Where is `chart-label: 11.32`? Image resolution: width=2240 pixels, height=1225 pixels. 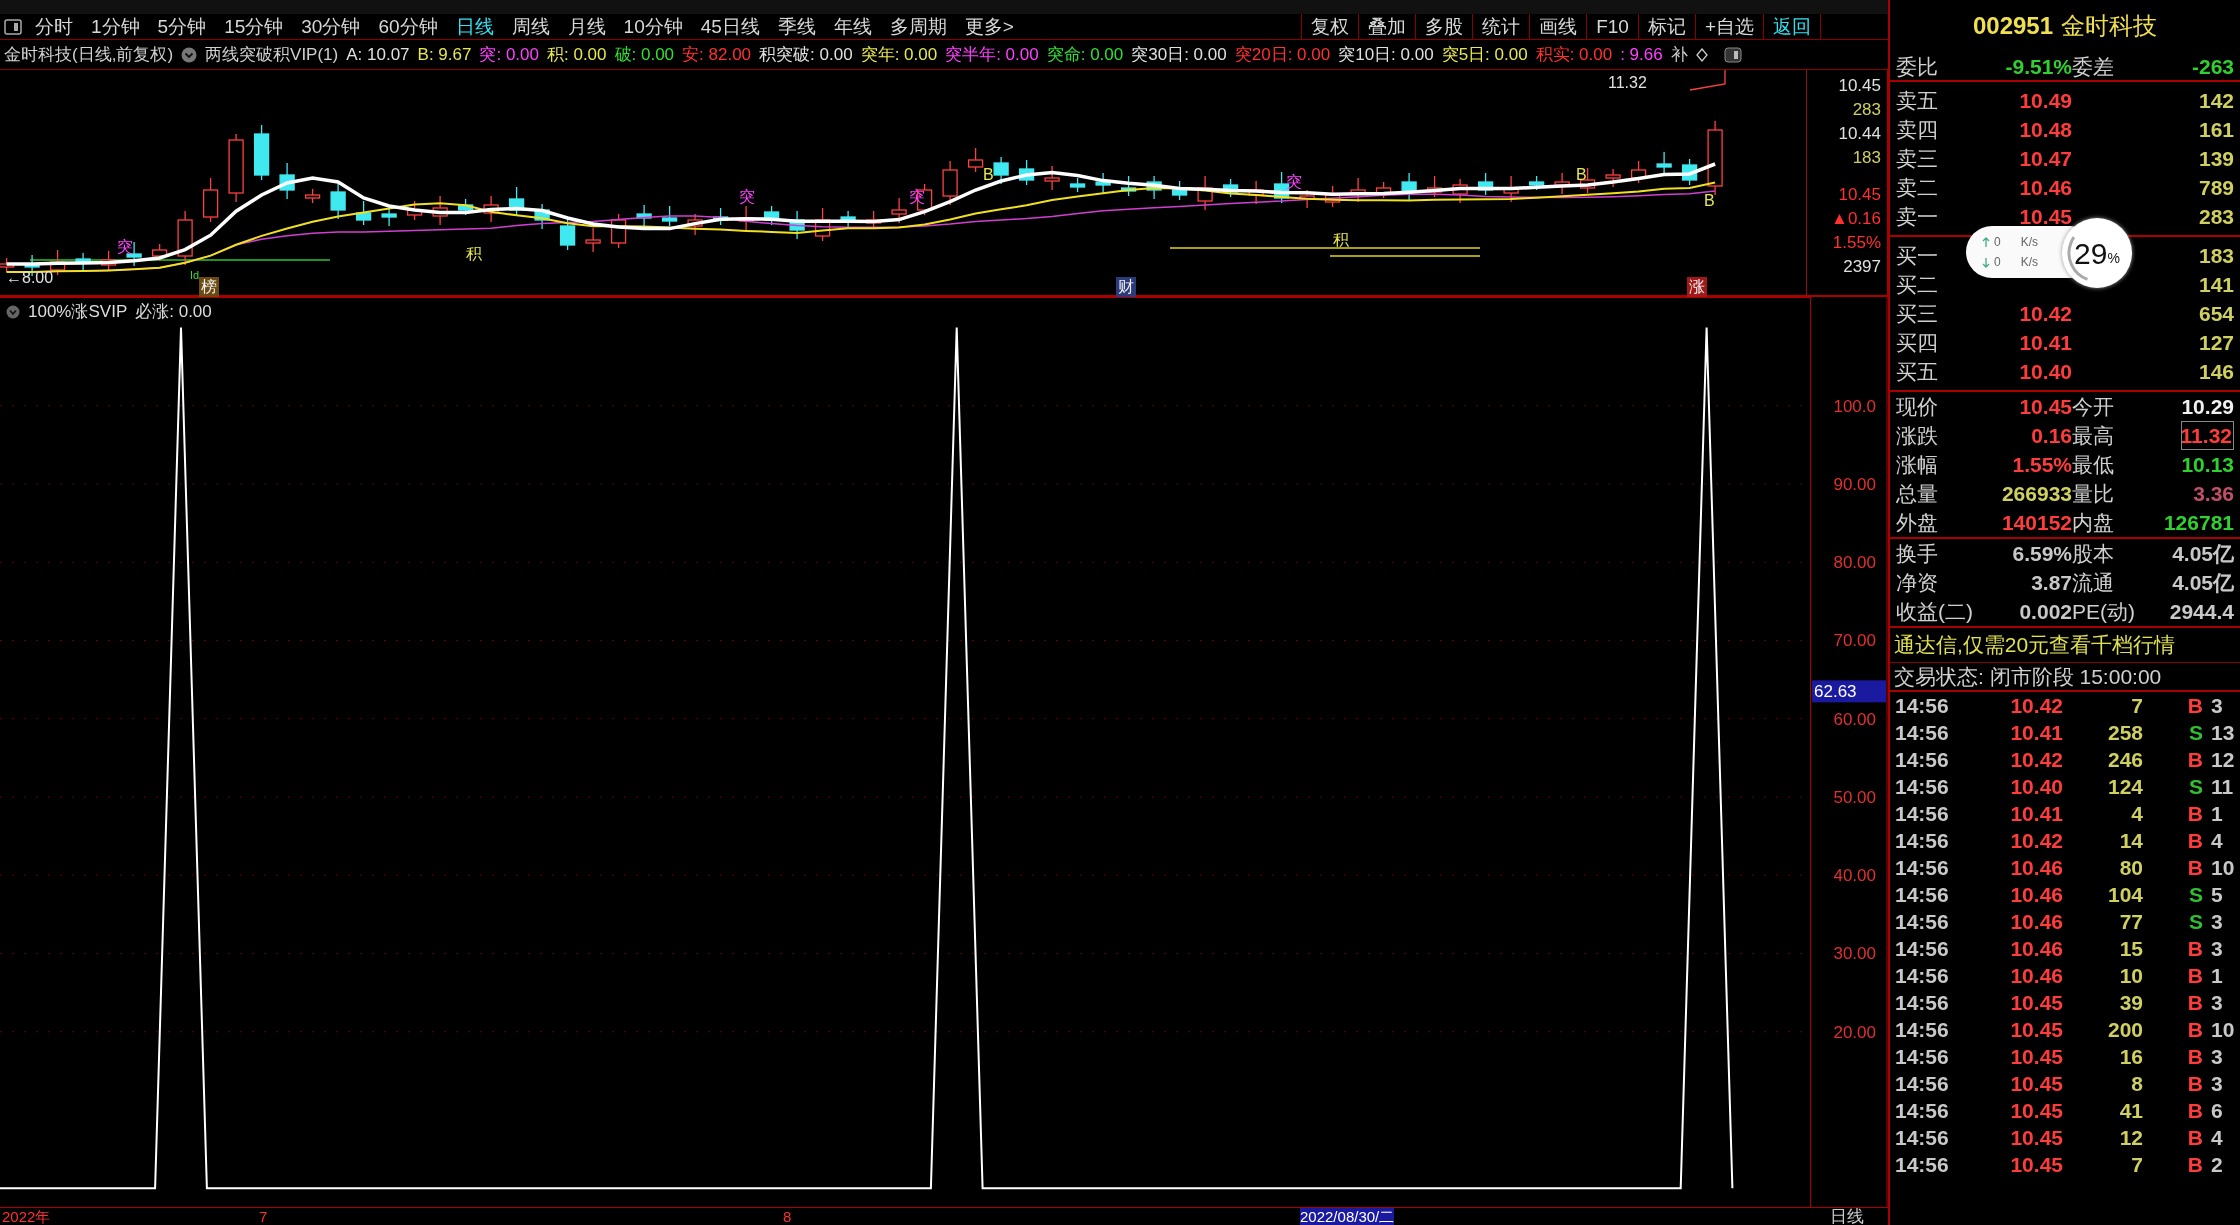 chart-label: 11.32 is located at coordinates (1627, 82).